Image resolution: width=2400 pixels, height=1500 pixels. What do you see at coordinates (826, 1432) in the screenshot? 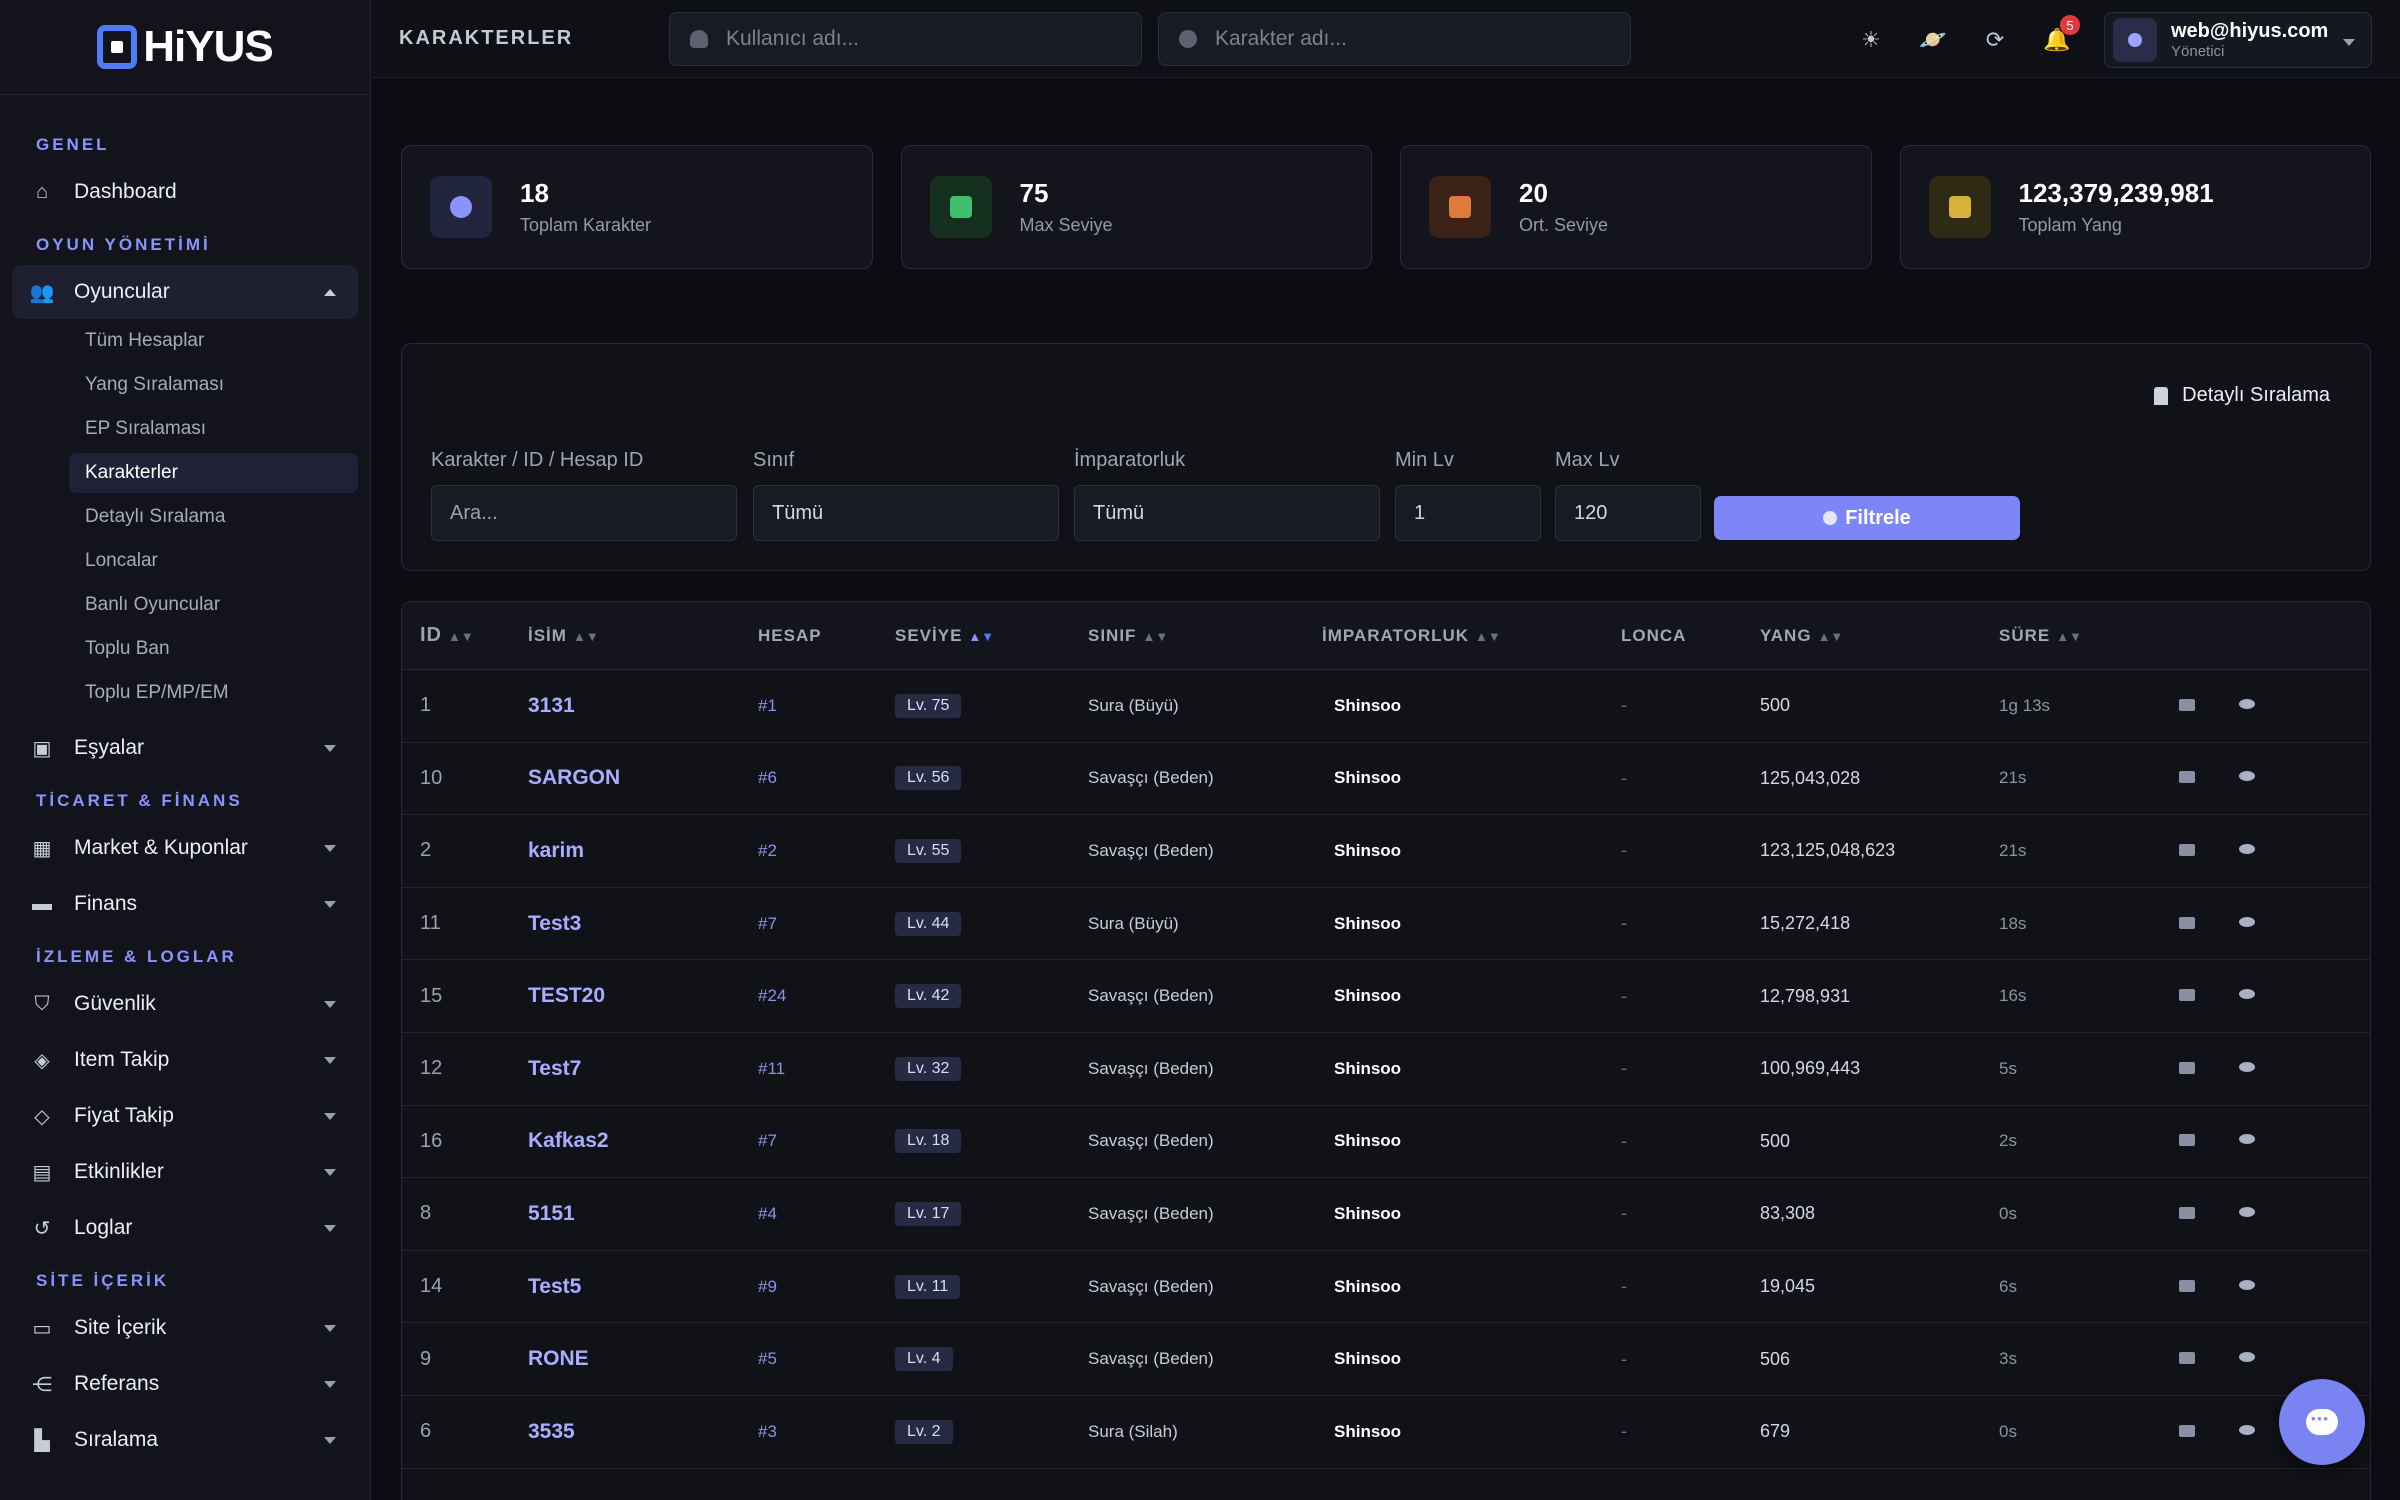
I see `cell-account: #3` at bounding box center [826, 1432].